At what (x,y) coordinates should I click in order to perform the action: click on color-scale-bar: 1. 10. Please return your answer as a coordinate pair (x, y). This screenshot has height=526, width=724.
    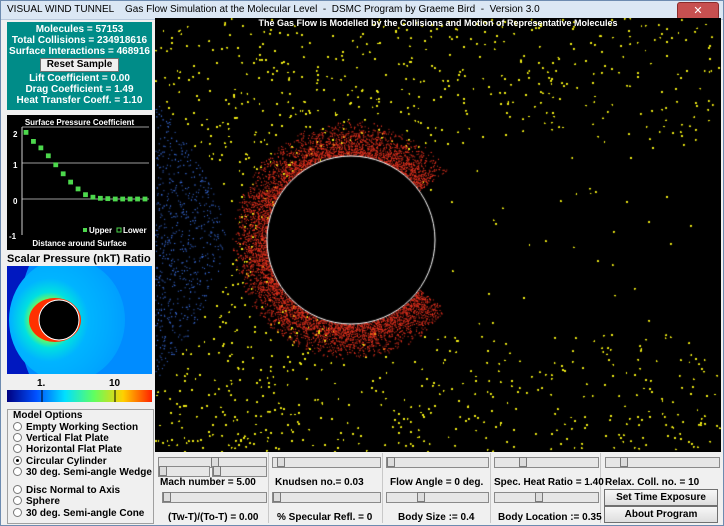
    Looking at the image, I should click on (79, 390).